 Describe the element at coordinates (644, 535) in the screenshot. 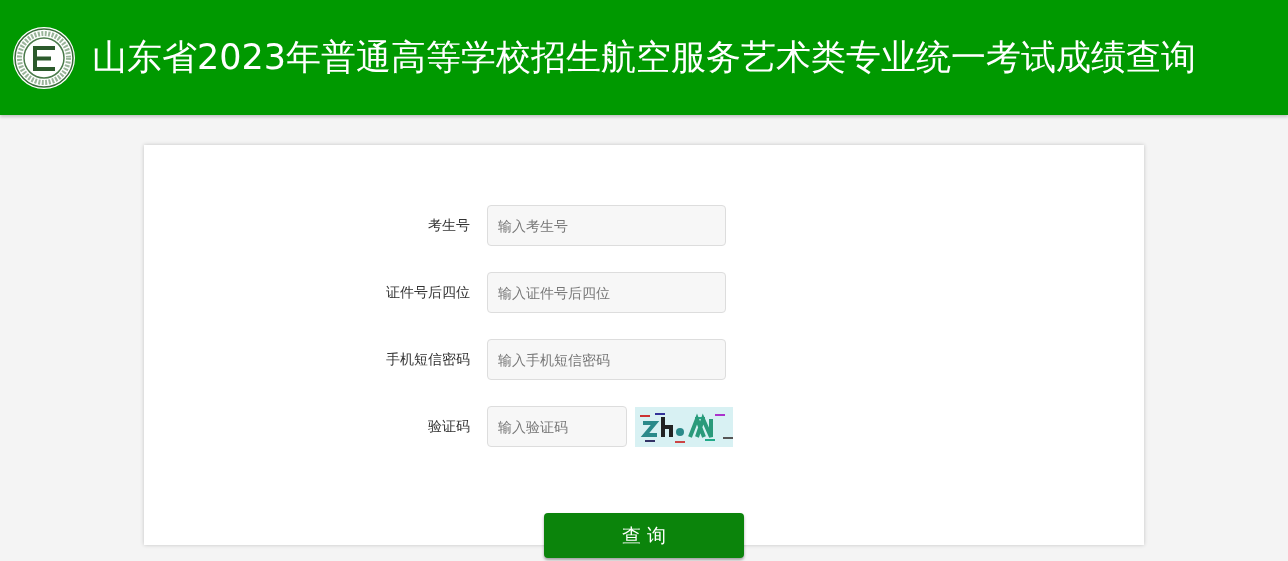

I see `query-button: 查 询` at that location.